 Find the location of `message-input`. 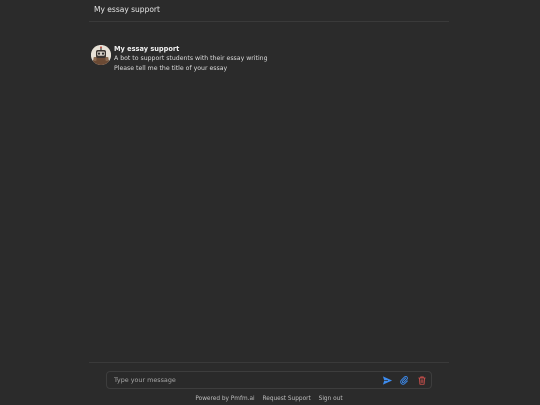

message-input is located at coordinates (239, 380).